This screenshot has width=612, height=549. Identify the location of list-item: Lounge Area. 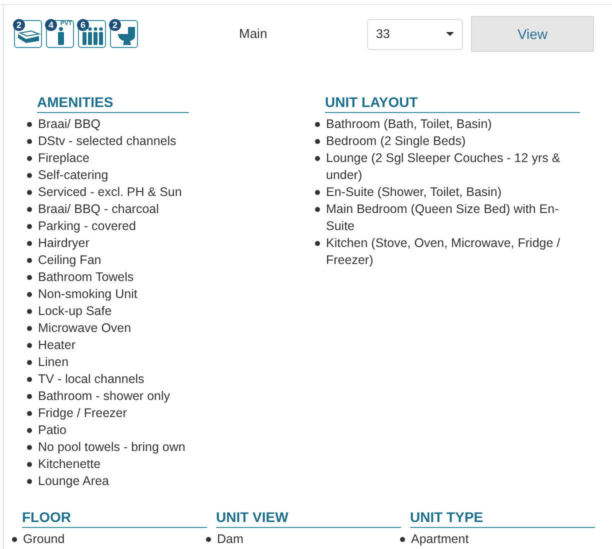
(73, 481).